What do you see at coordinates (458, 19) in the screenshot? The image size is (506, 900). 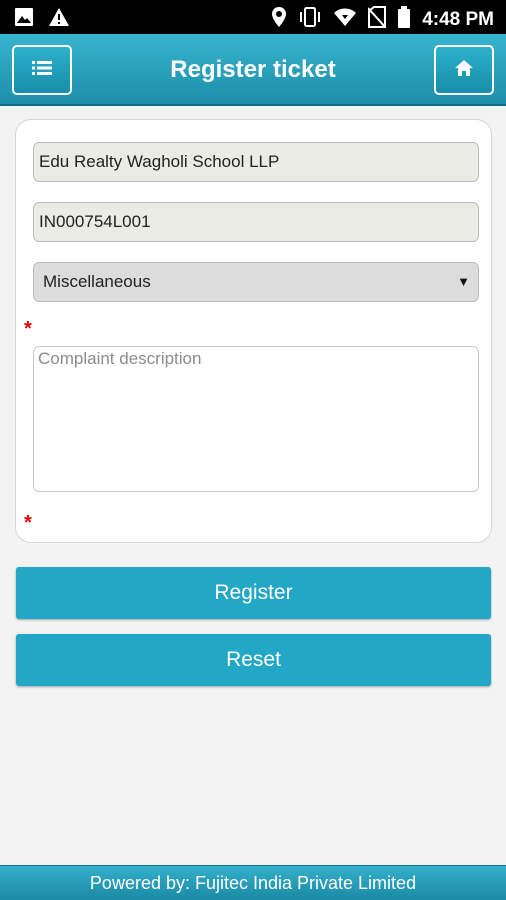 I see `status-time: 4:48 PM` at bounding box center [458, 19].